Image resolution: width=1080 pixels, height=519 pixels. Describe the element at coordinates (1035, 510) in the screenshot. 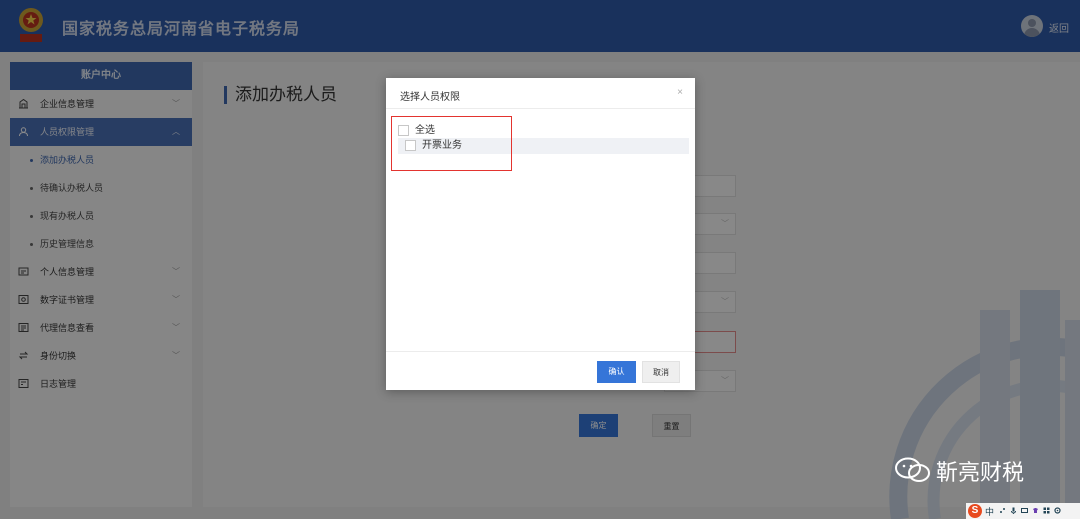

I see `skin-icon` at that location.